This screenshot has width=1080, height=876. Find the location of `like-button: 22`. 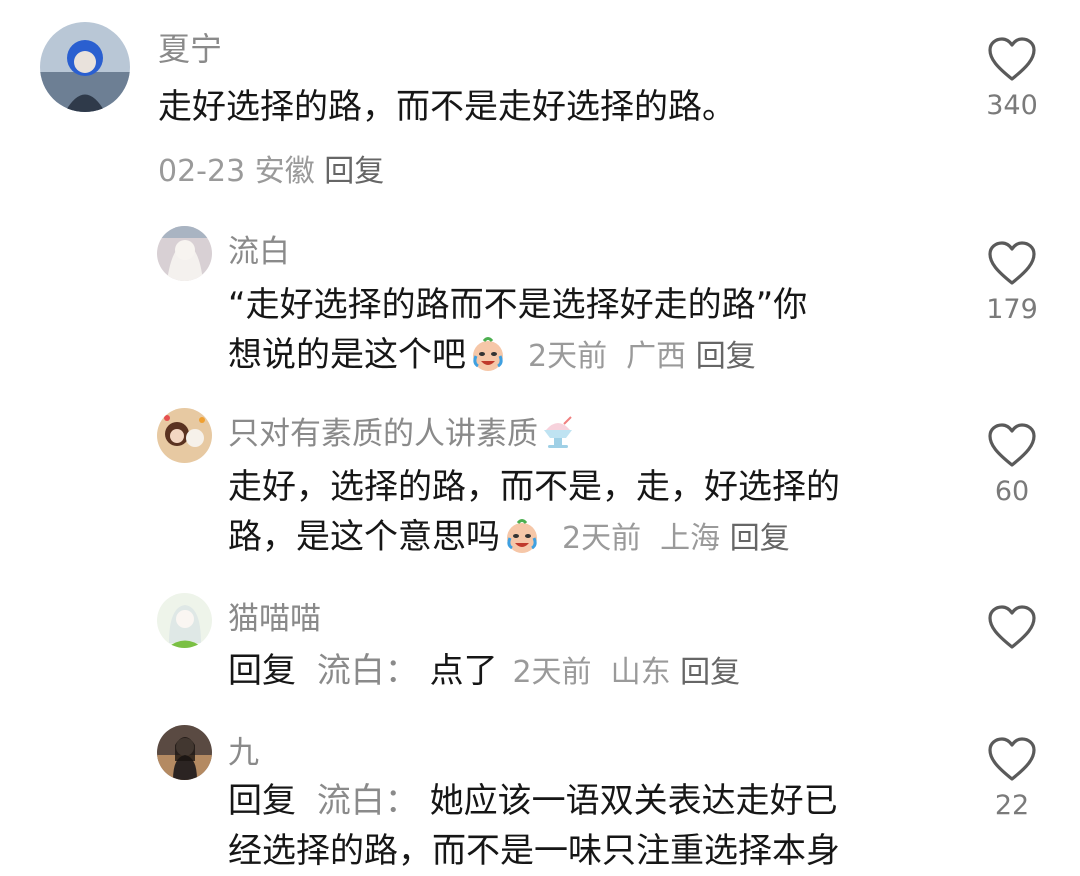

like-button: 22 is located at coordinates (1012, 778).